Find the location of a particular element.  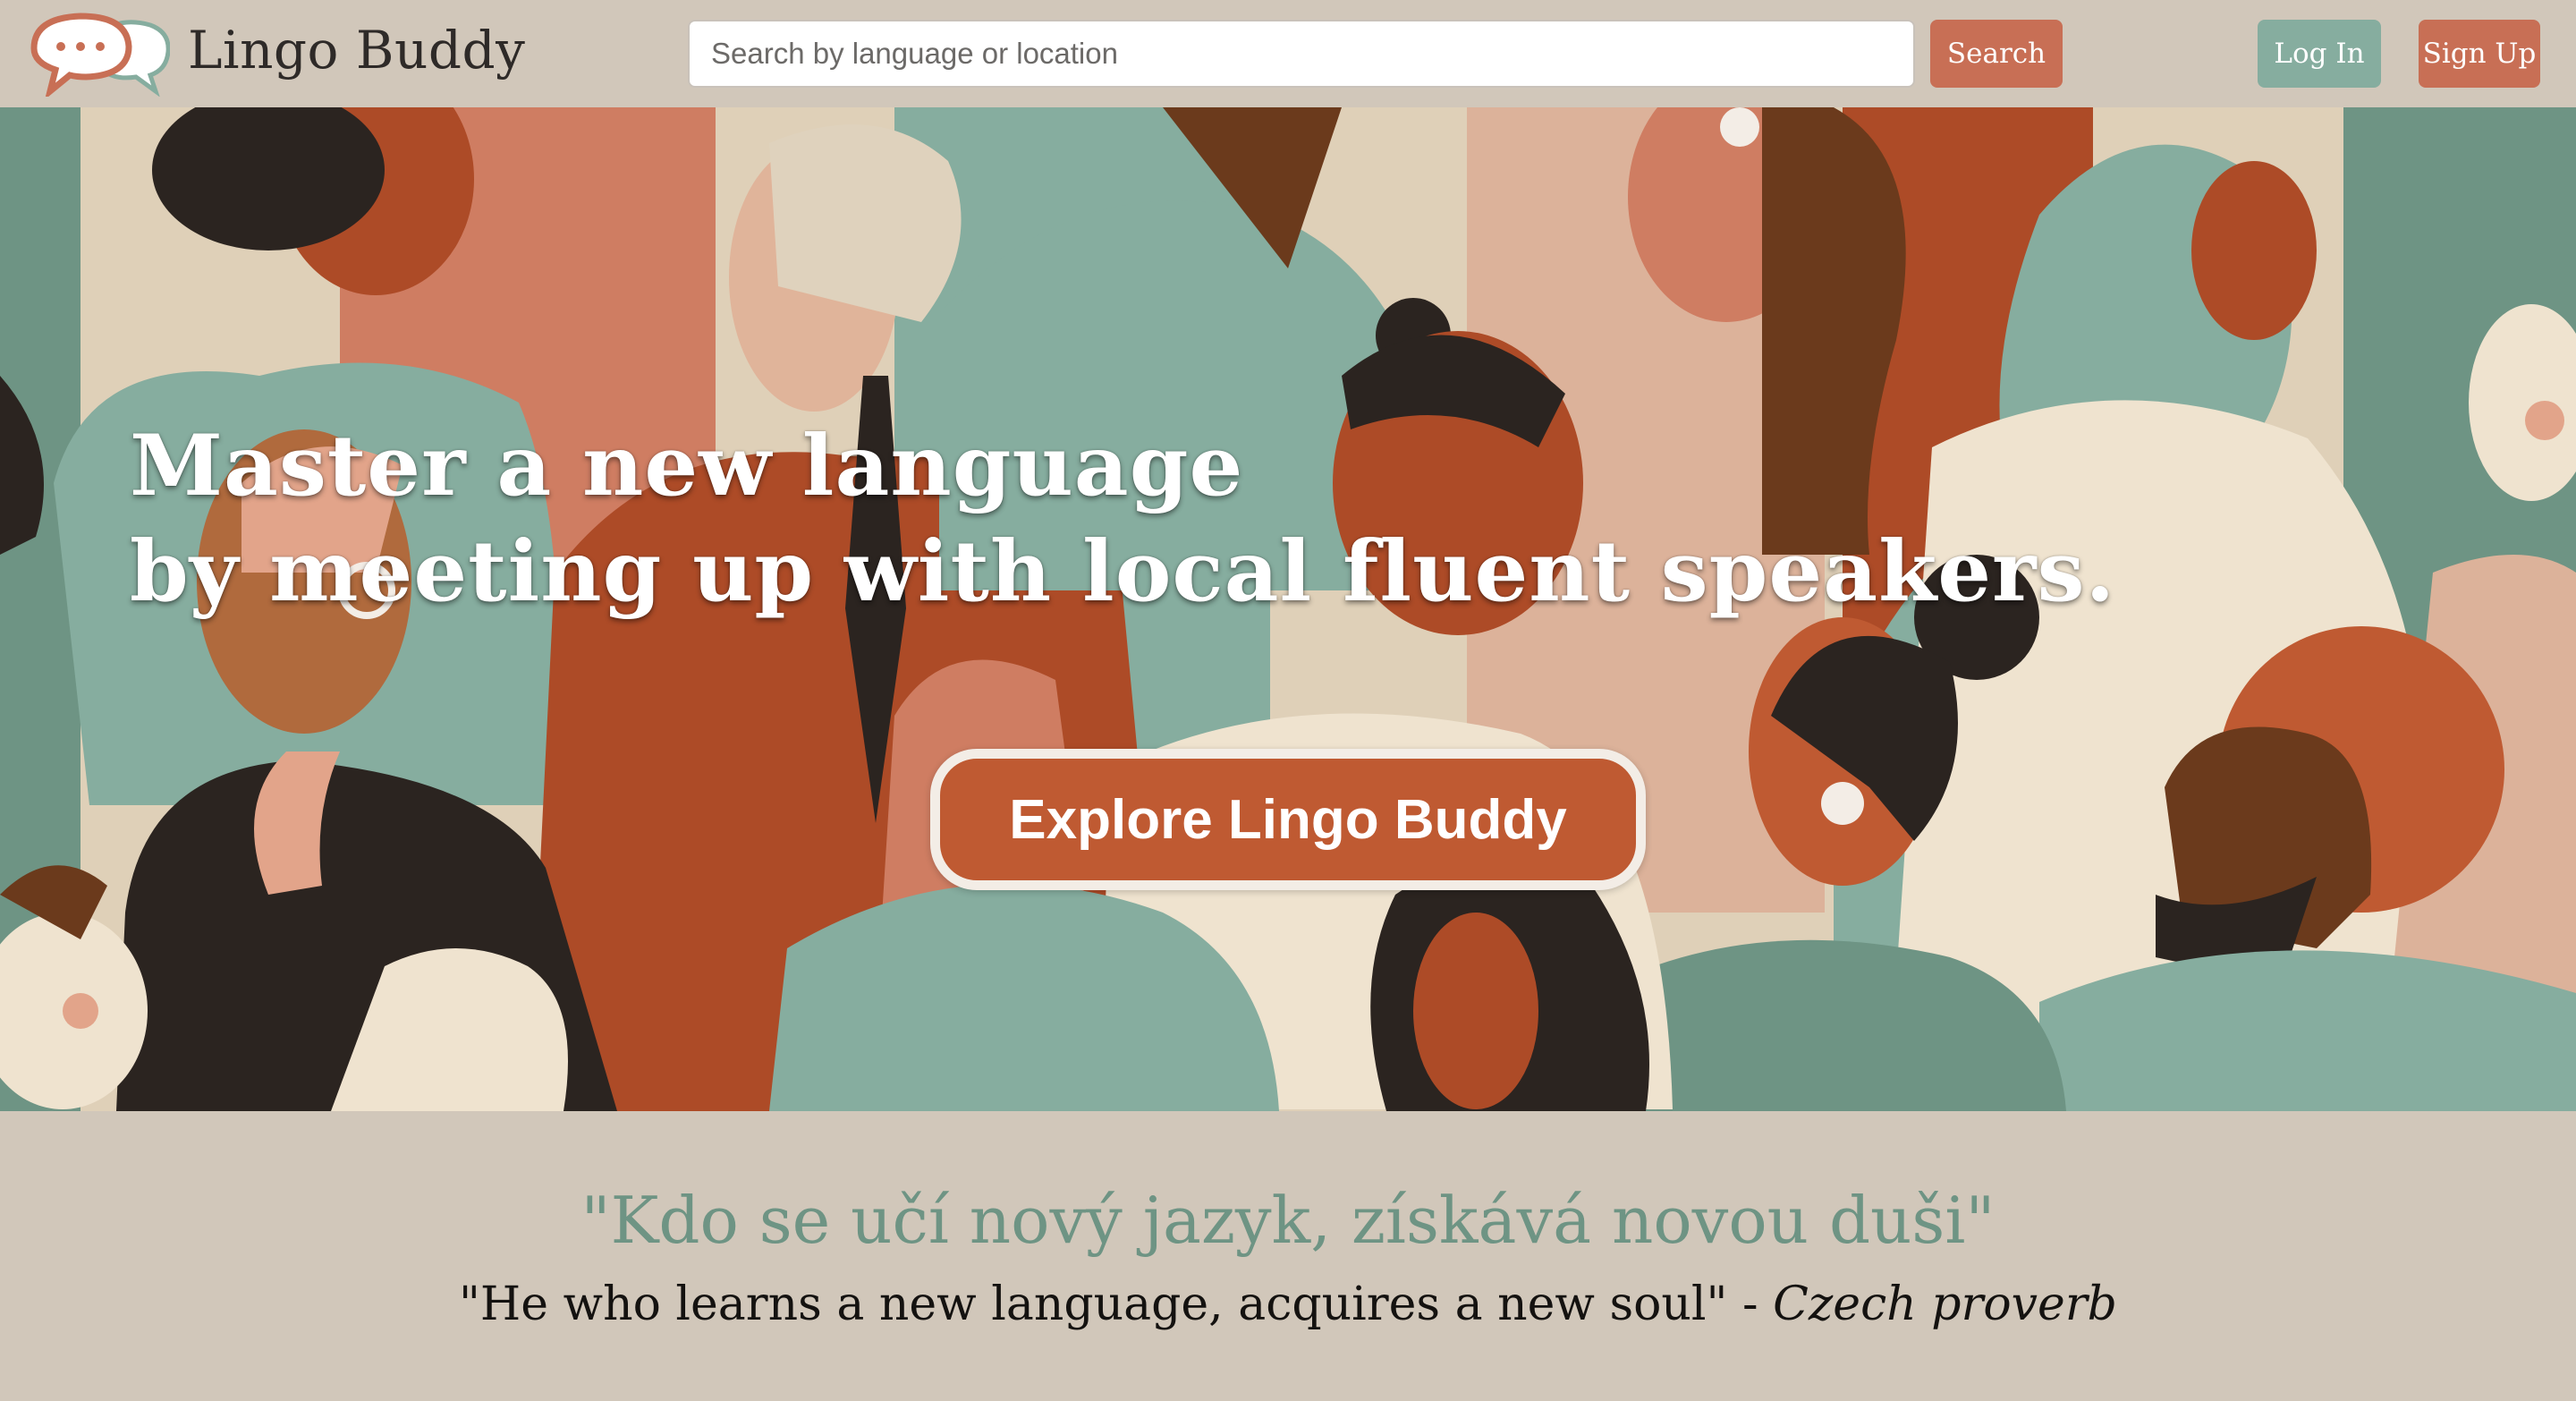

speech-bubbles-icon is located at coordinates (98, 54).